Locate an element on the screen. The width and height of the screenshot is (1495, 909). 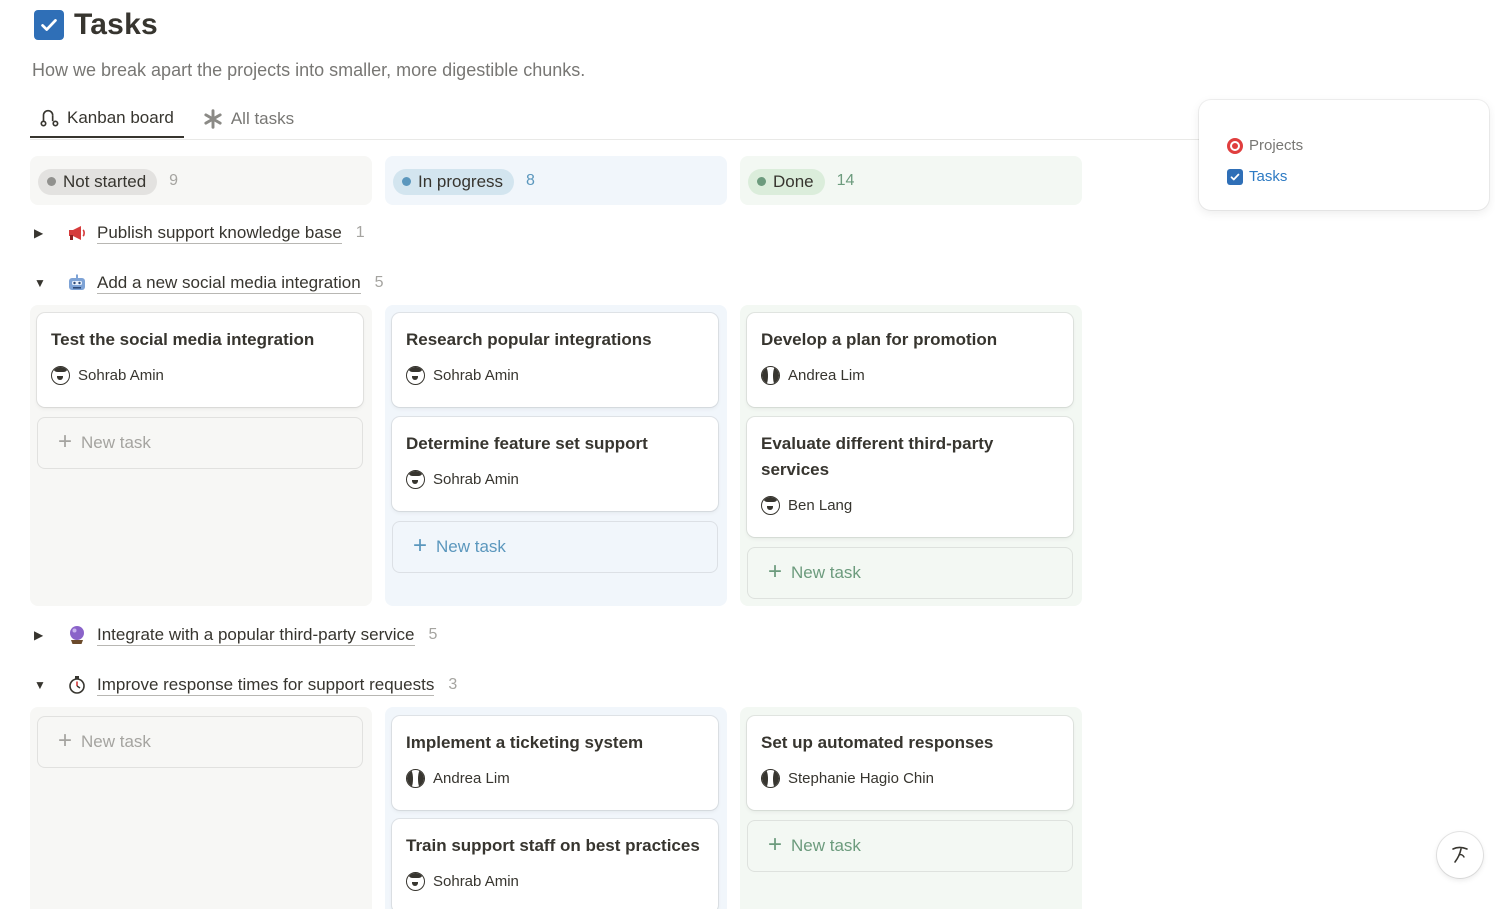
task-title: Implement a ticketing system is located at coordinates (525, 742).